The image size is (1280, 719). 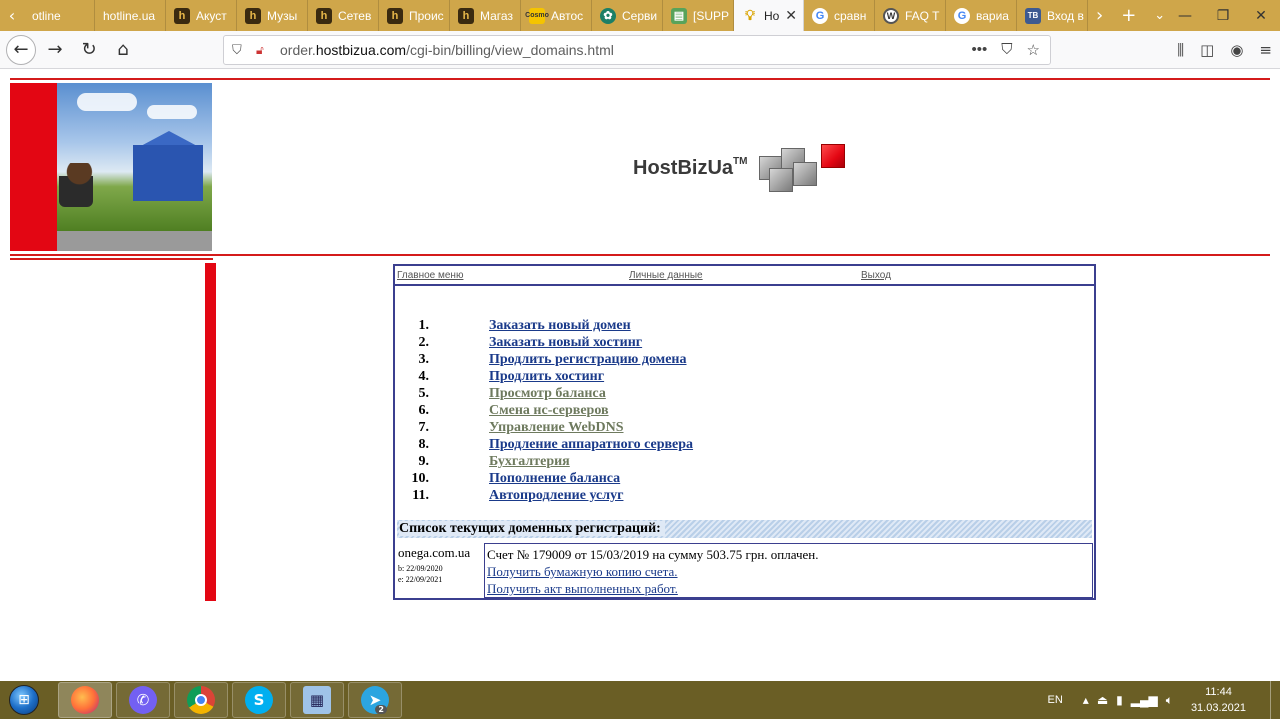 What do you see at coordinates (1099, 15) in the screenshot?
I see `tab-scroll-right-icon: ›` at bounding box center [1099, 15].